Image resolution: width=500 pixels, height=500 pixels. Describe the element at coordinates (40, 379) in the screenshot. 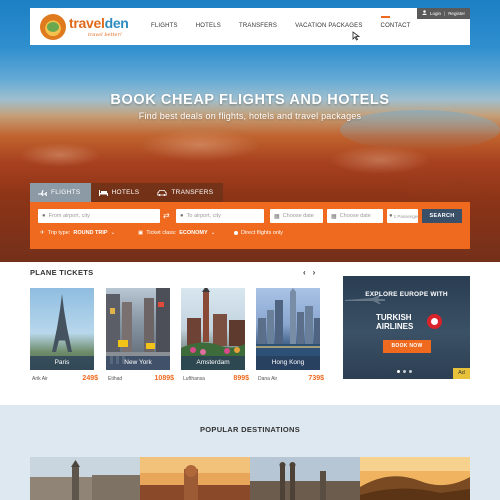

I see `ticket-airline: Arik Air` at that location.